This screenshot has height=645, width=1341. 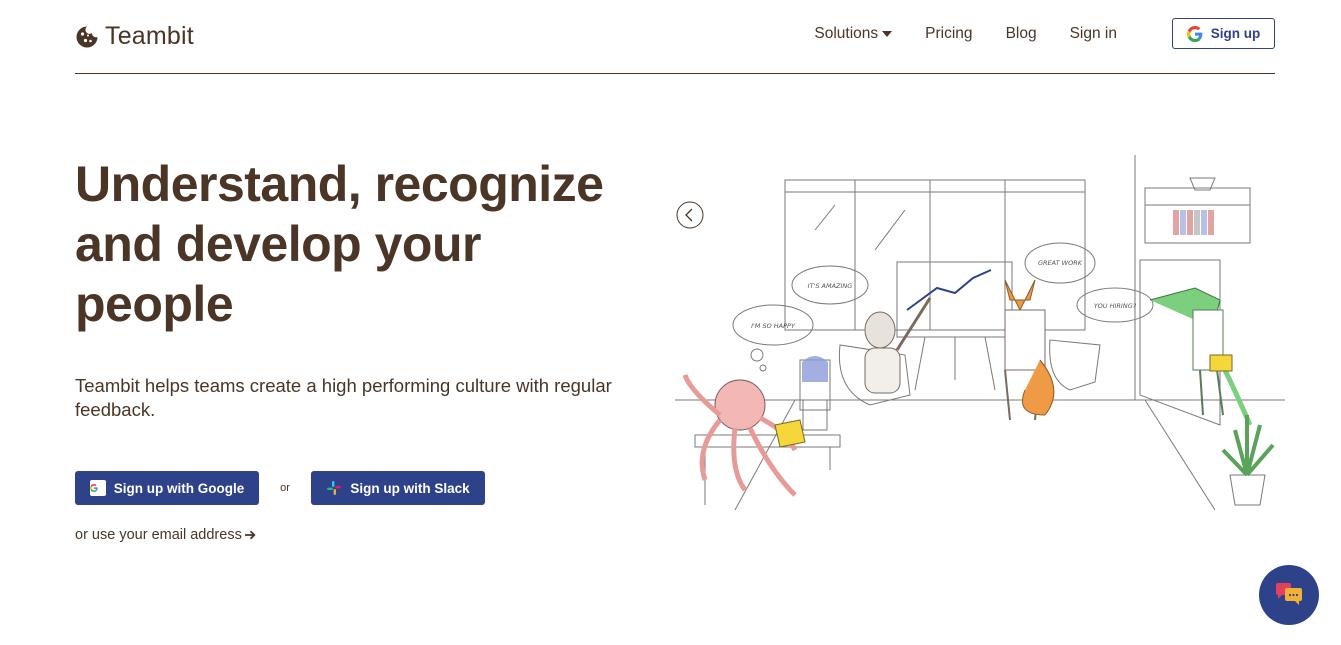 I want to click on nav-blog: Blog, so click(x=1021, y=34).